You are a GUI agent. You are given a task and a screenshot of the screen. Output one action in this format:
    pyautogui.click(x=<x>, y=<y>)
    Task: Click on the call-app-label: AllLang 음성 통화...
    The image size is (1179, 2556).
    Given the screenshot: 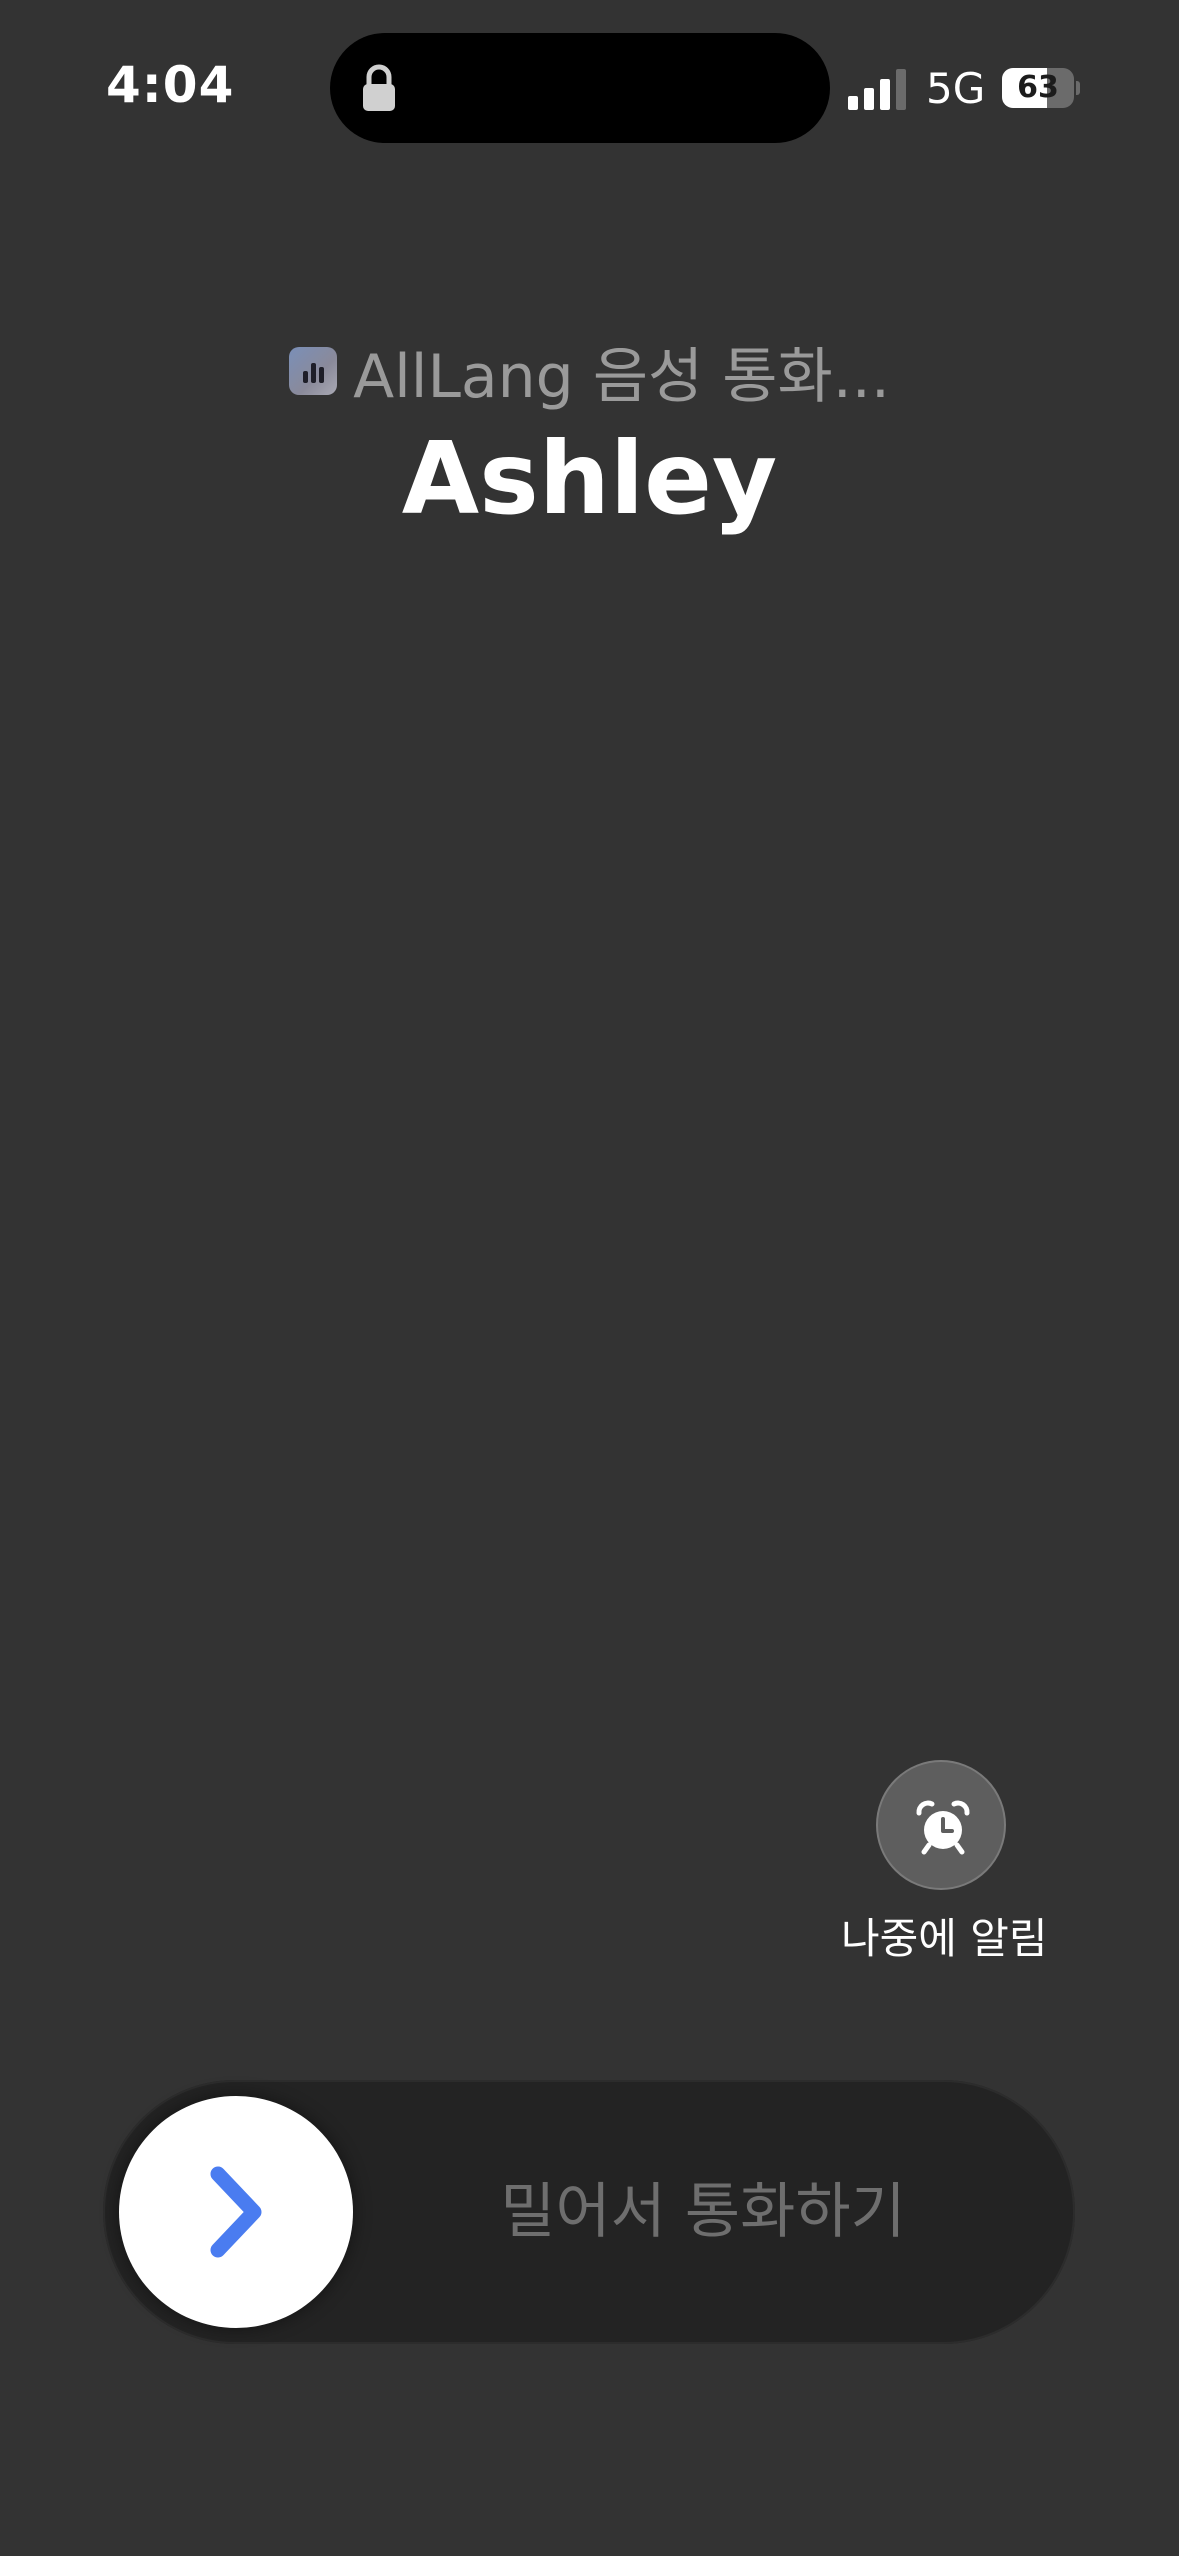 What is the action you would take?
    pyautogui.click(x=621, y=376)
    